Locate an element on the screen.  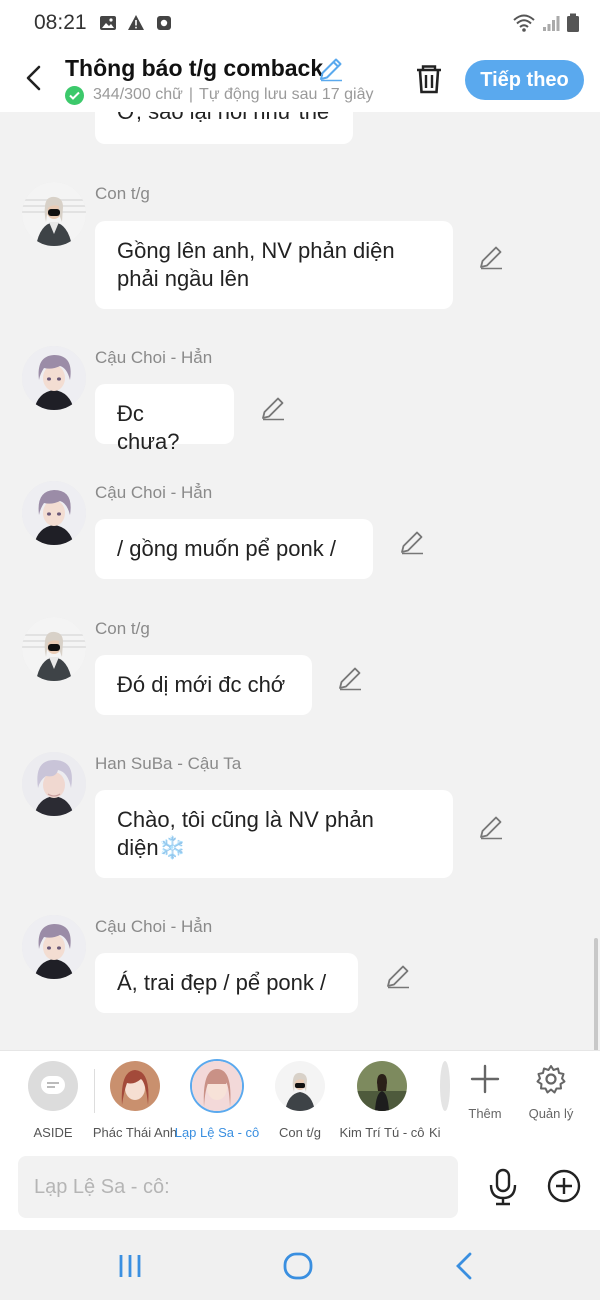
add-character-button: Thêm is located at coordinates (485, 1092).